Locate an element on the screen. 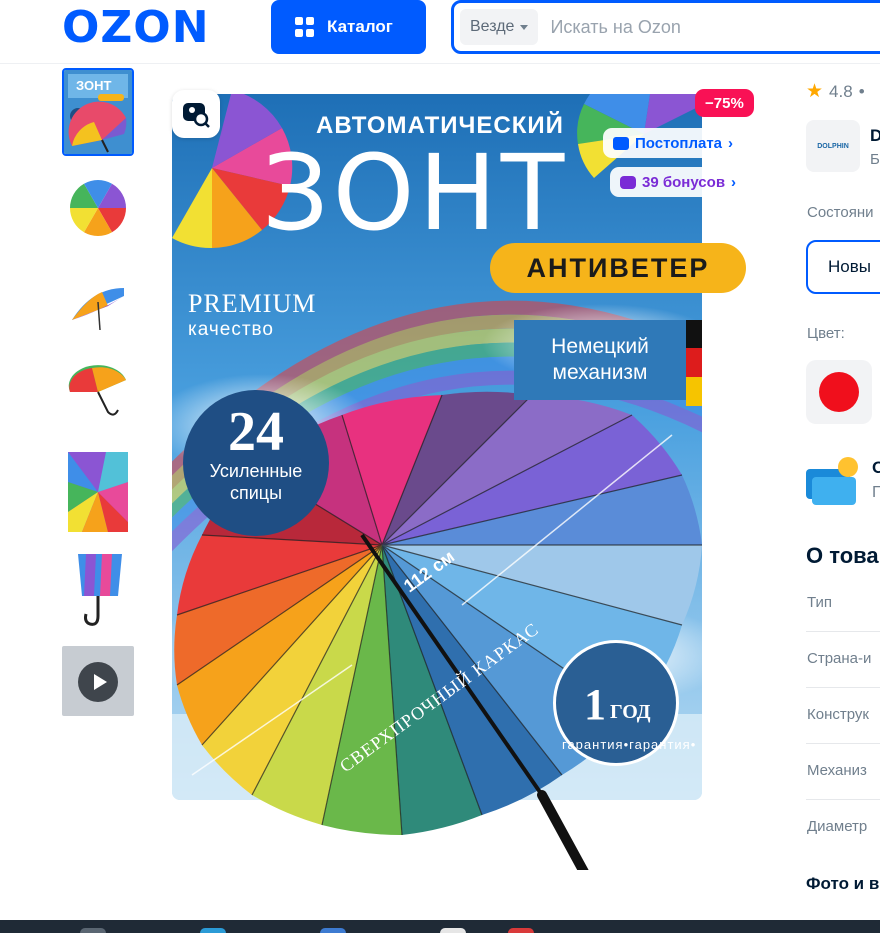 The height and width of the screenshot is (933, 880). rating: ★ 4.8 • is located at coordinates (835, 91).